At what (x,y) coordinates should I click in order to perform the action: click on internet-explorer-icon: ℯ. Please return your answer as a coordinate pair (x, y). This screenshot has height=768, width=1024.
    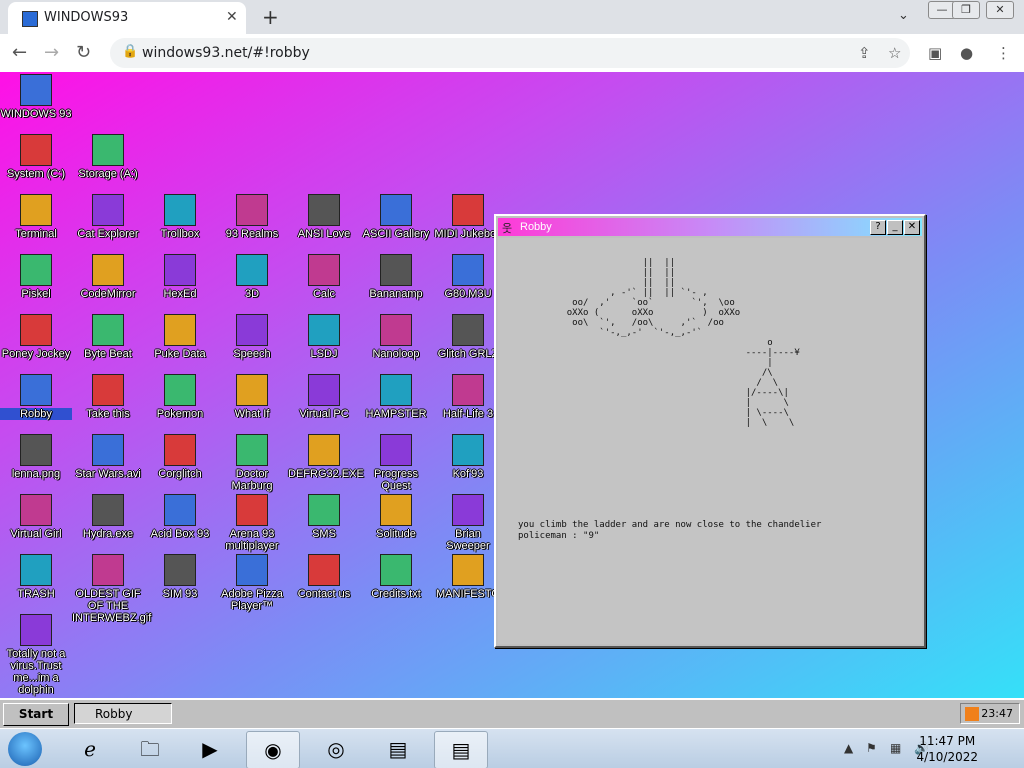
    Looking at the image, I should click on (90, 749).